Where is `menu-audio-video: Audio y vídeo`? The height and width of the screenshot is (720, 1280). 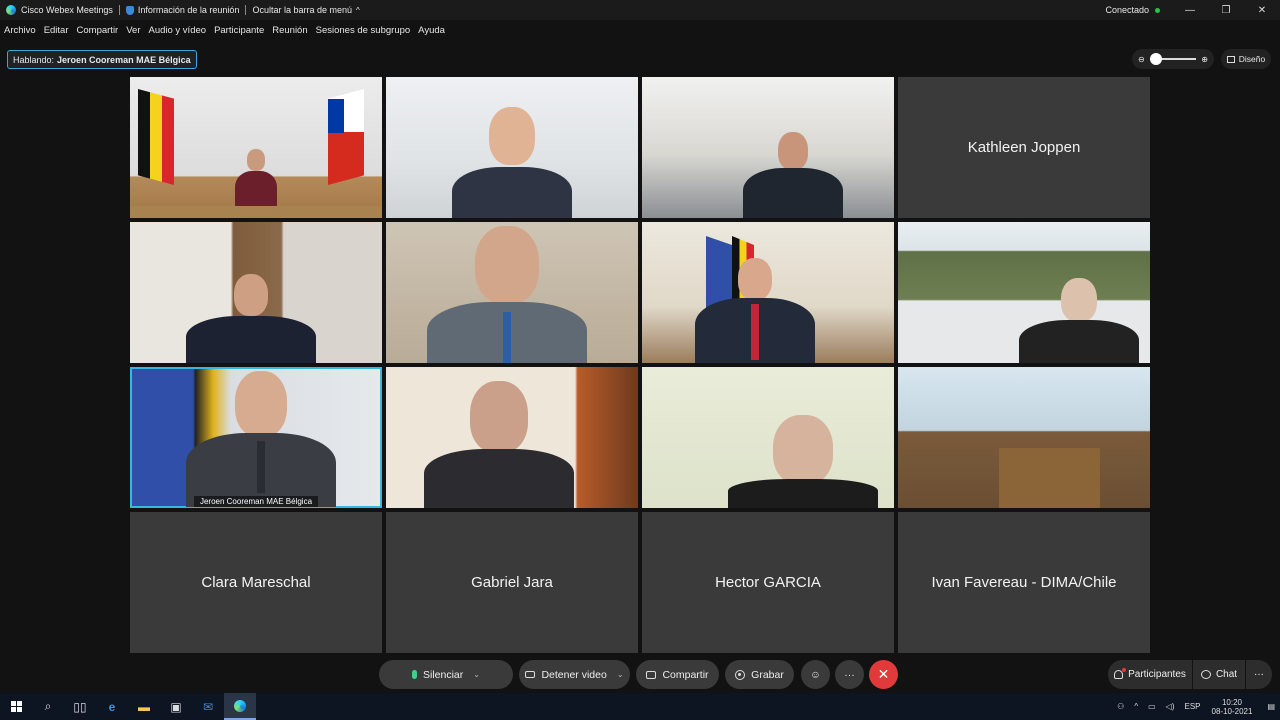 menu-audio-video: Audio y vídeo is located at coordinates (177, 30).